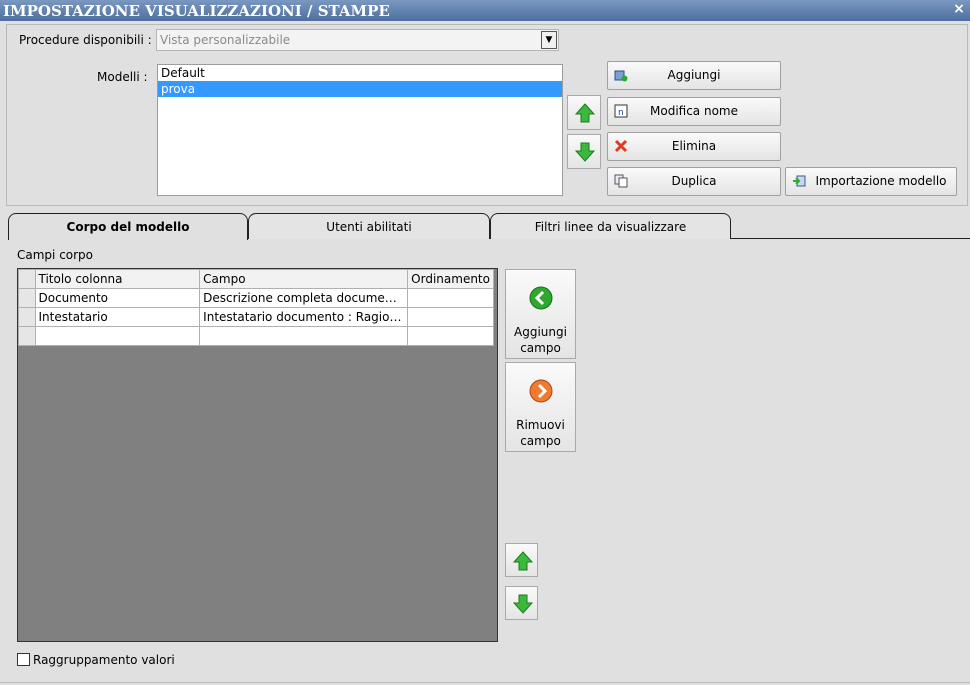 This screenshot has height=685, width=970. Describe the element at coordinates (540, 314) in the screenshot. I see `aggiungi-campo-button: Aggiungi campo` at that location.